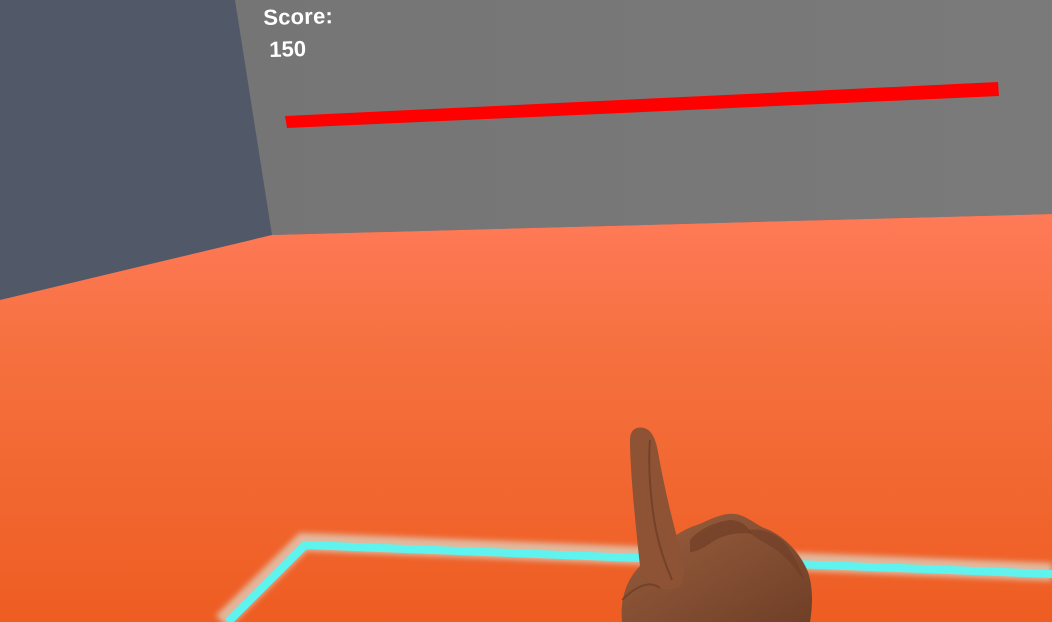 The image size is (1052, 622). What do you see at coordinates (298, 16) in the screenshot?
I see `score-label: Score:` at bounding box center [298, 16].